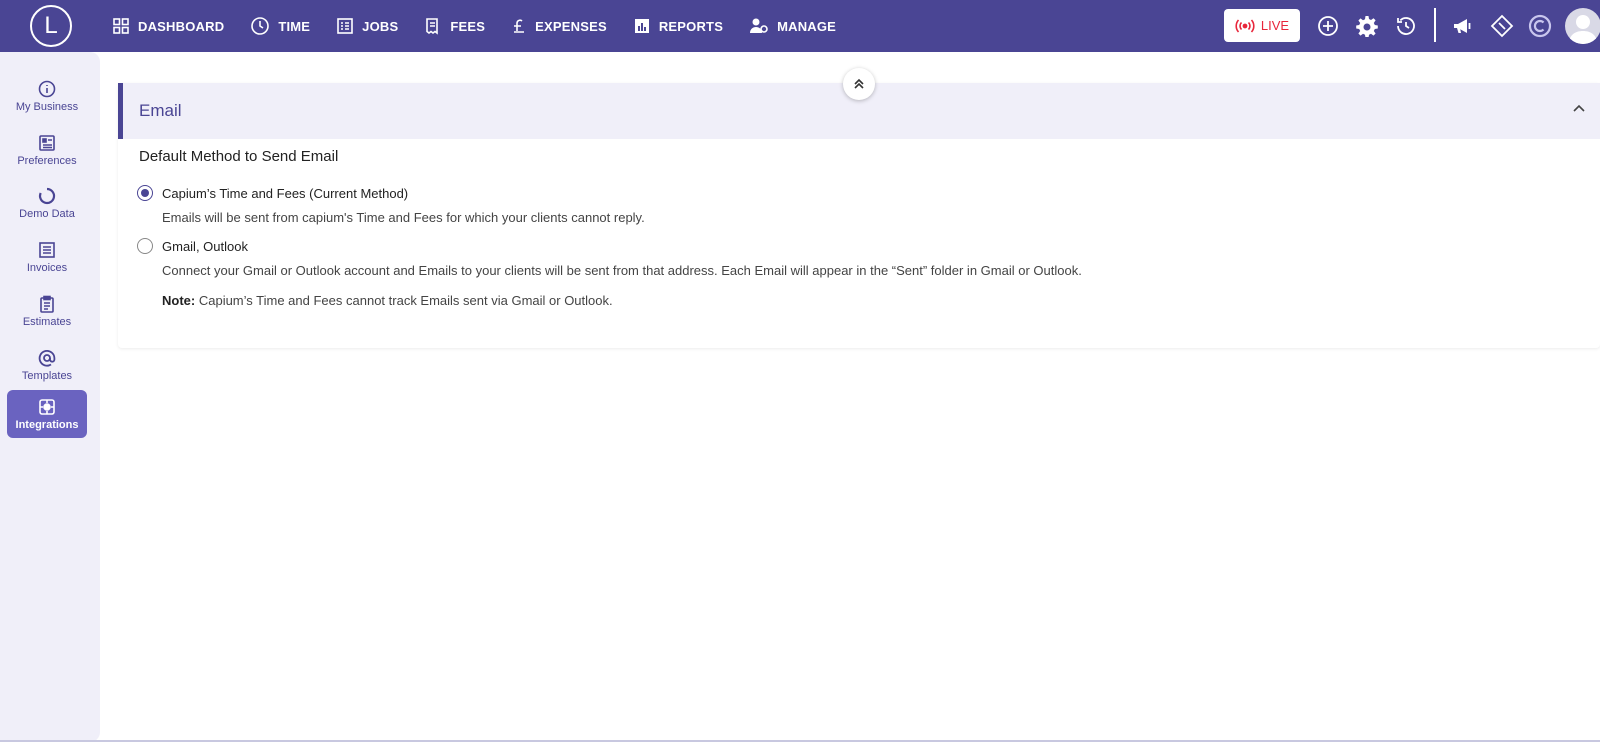 This screenshot has width=1600, height=742. Describe the element at coordinates (179, 300) in the screenshot. I see `note-label: Note:` at that location.